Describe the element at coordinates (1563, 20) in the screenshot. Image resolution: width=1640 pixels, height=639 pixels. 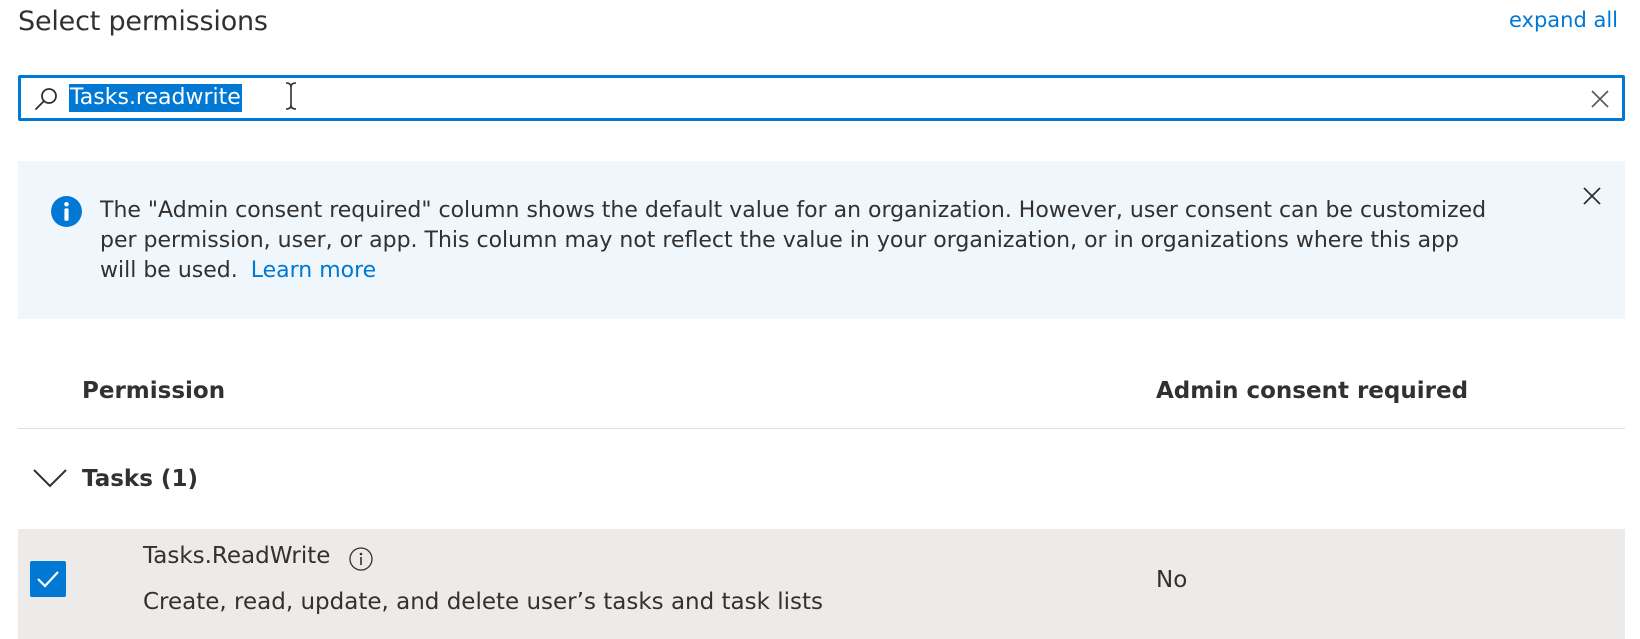
I see `expand-all-link: expand all` at that location.